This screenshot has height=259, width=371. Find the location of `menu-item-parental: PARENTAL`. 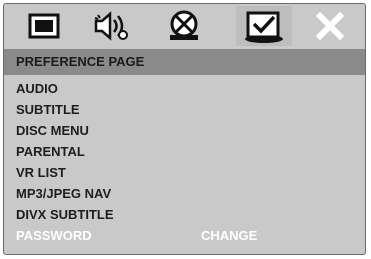

menu-item-parental: PARENTAL is located at coordinates (50, 152).